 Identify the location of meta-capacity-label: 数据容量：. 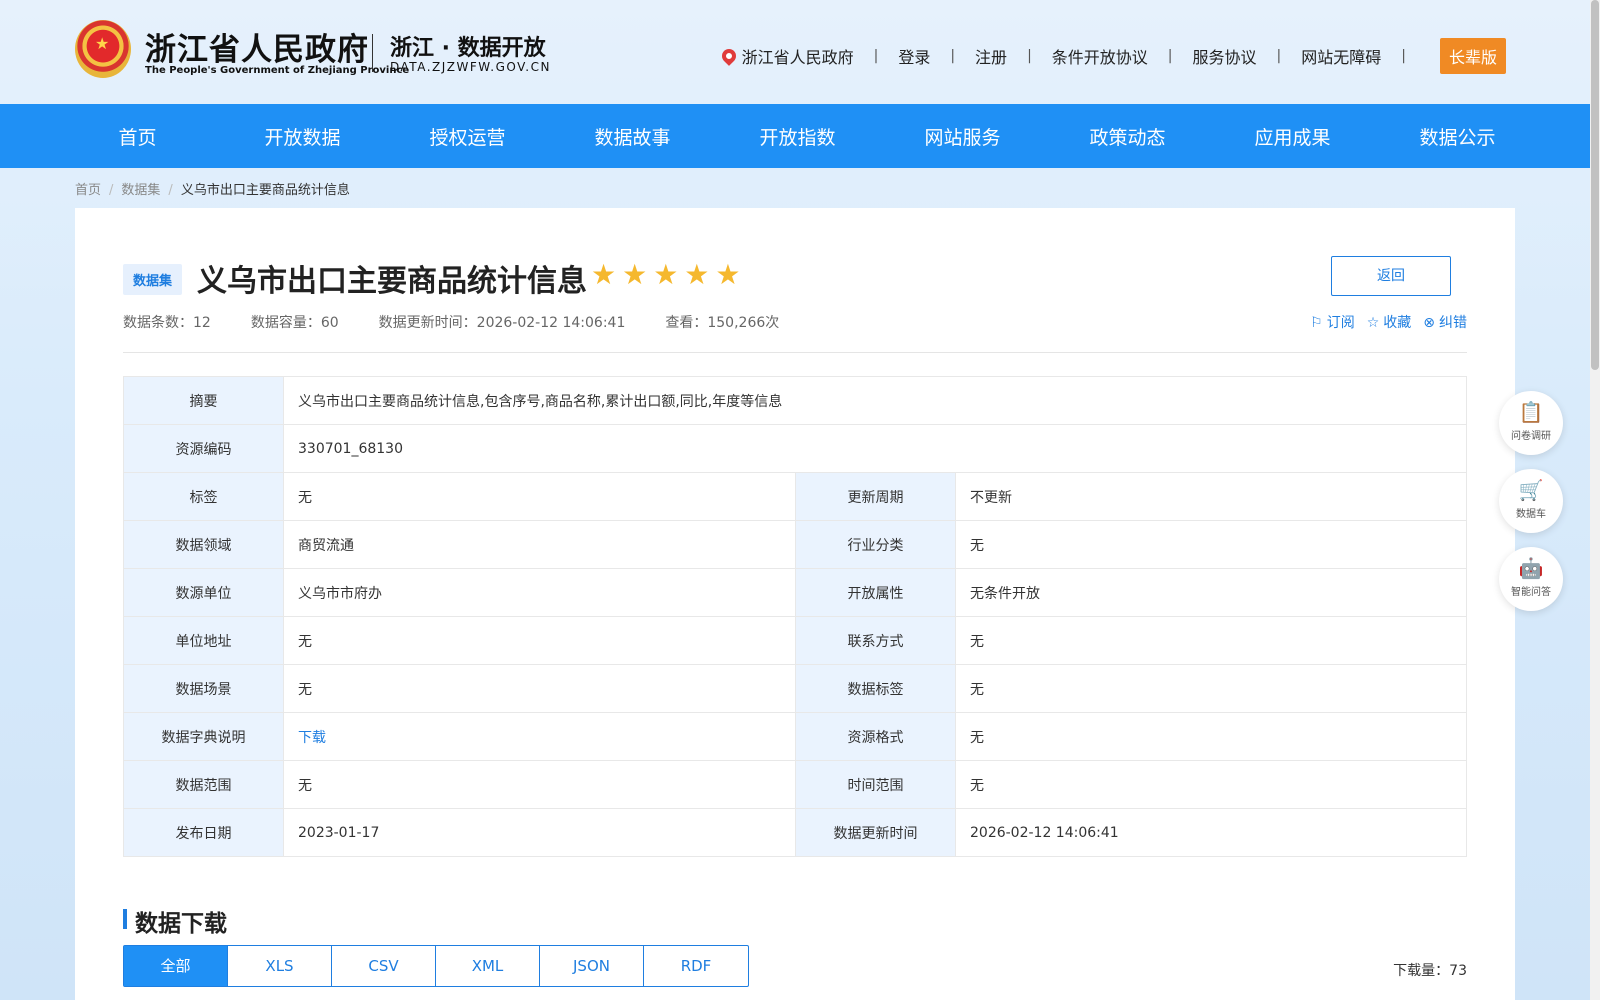
(285, 323).